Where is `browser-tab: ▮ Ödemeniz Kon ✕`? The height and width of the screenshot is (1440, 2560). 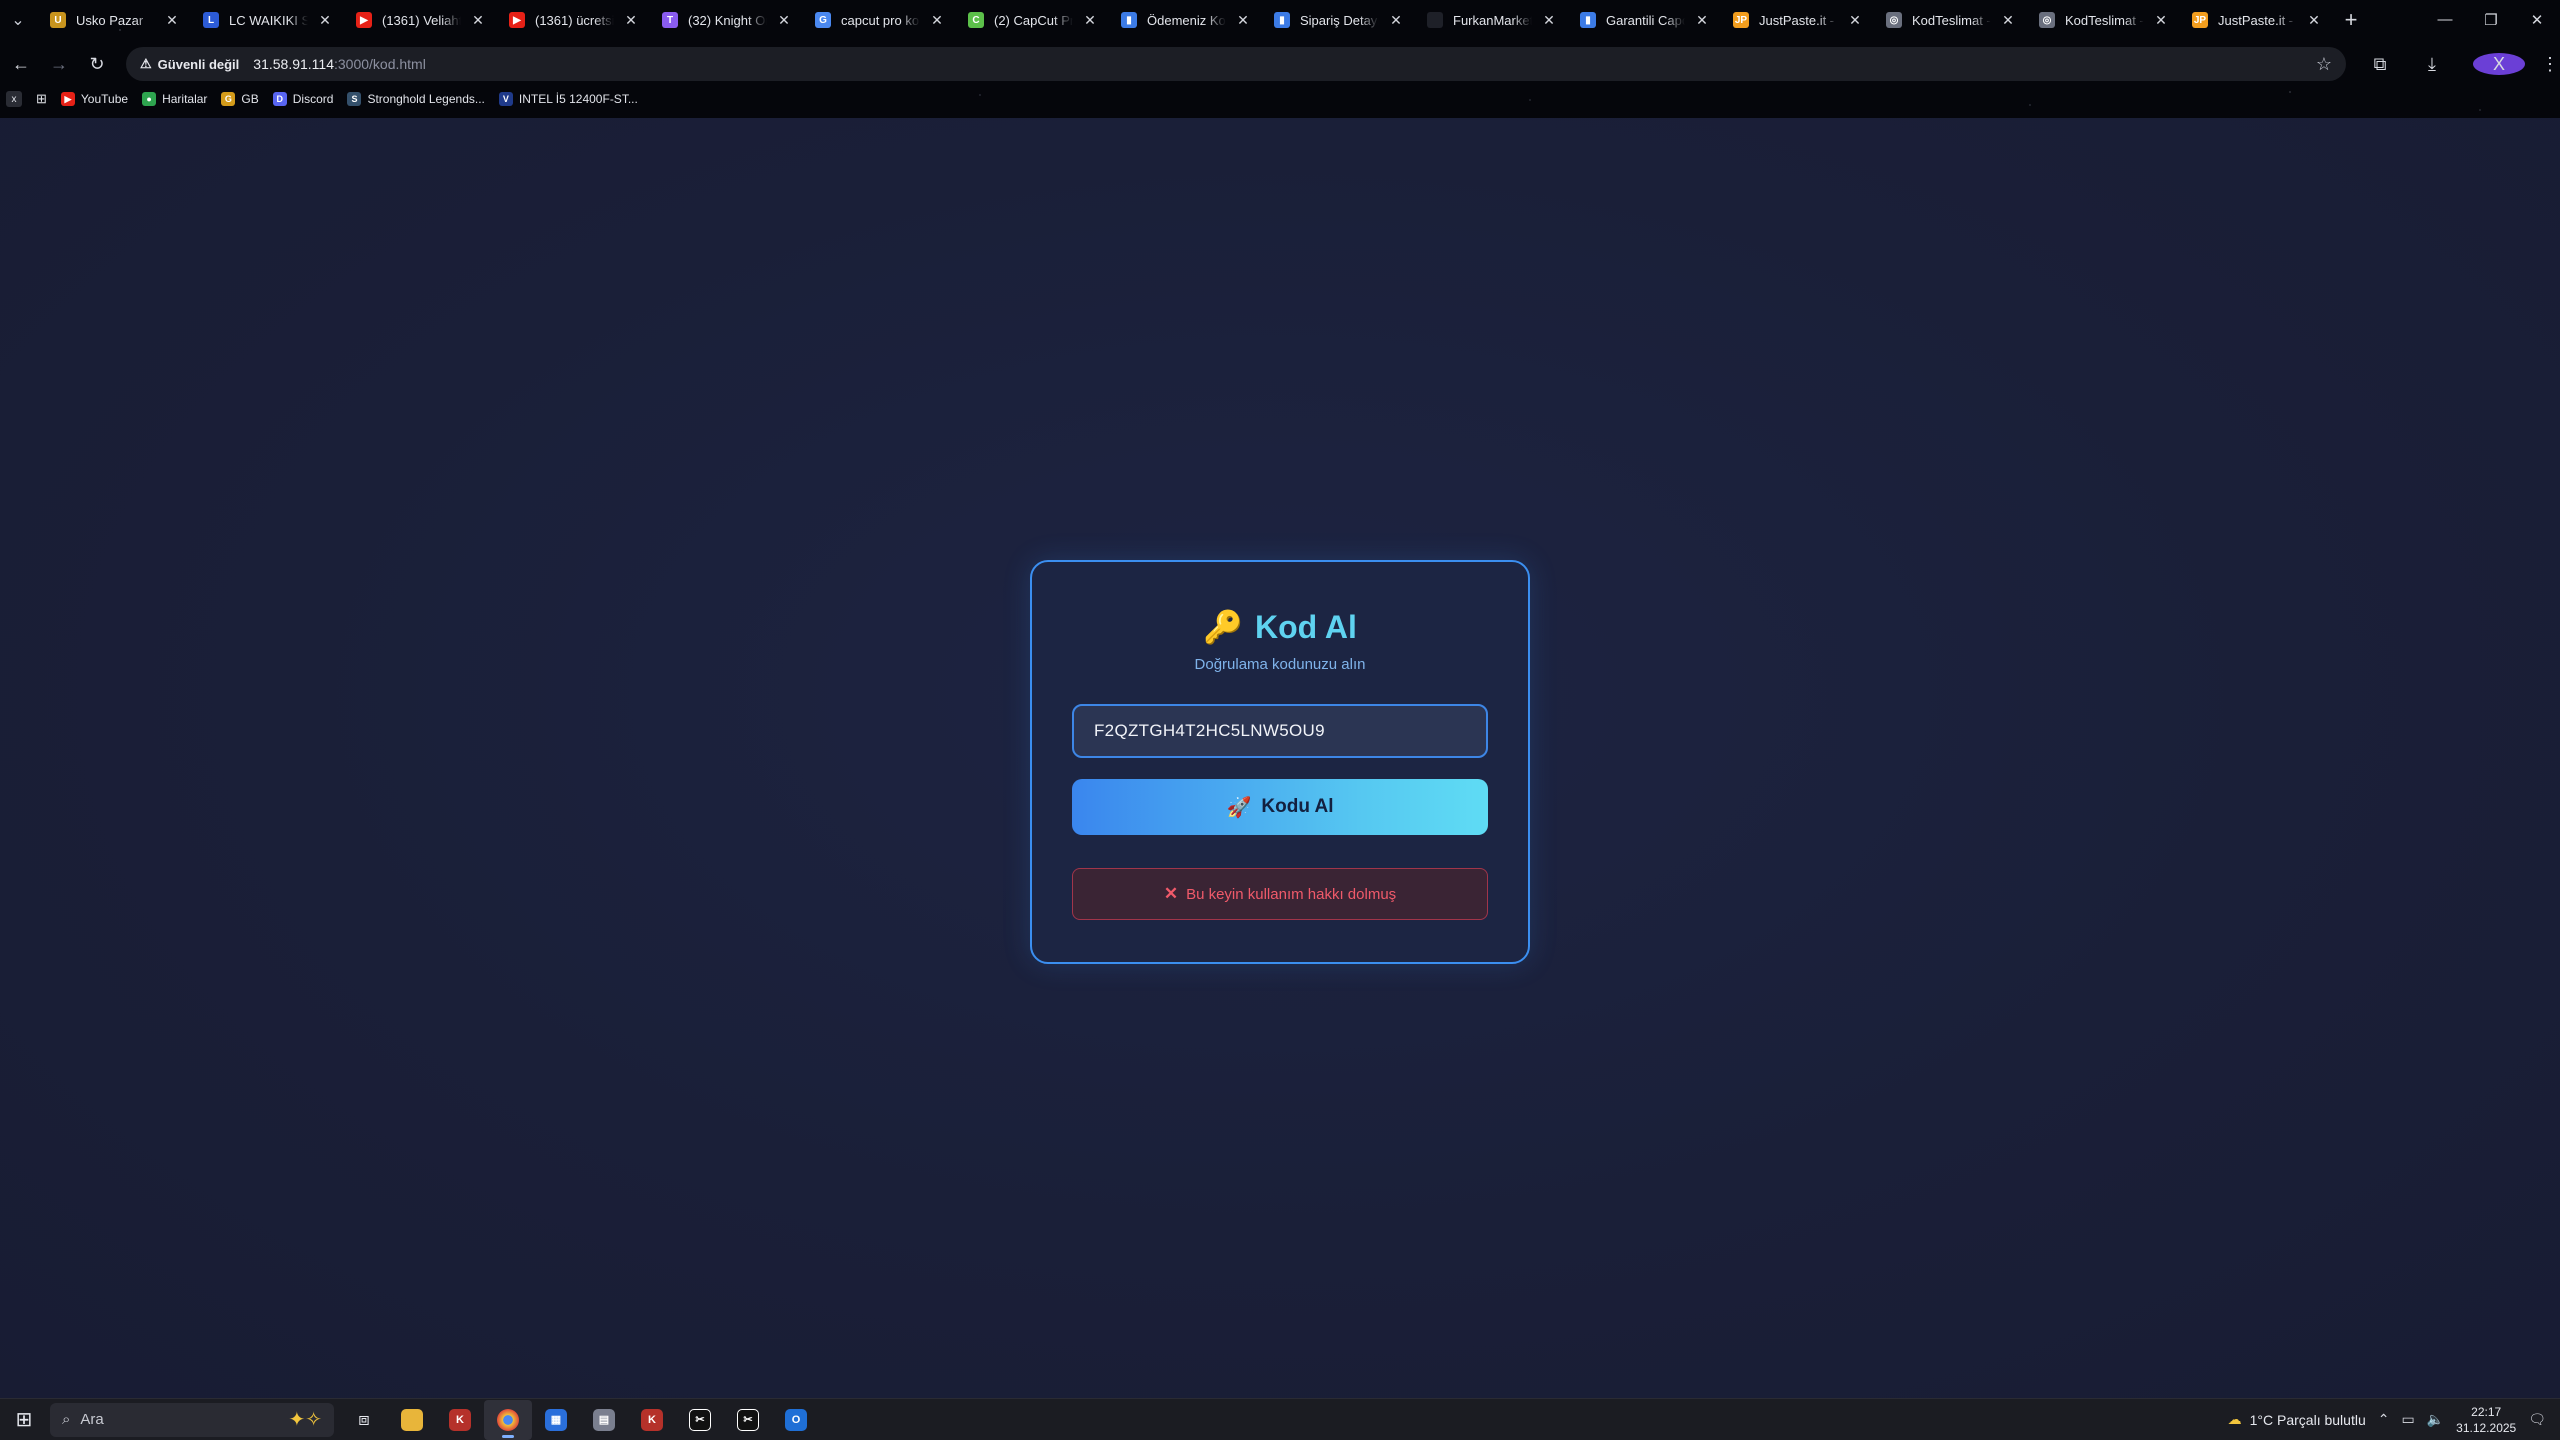
browser-tab: ▮ Ödemeniz Kon ✕ is located at coordinates (1183, 20).